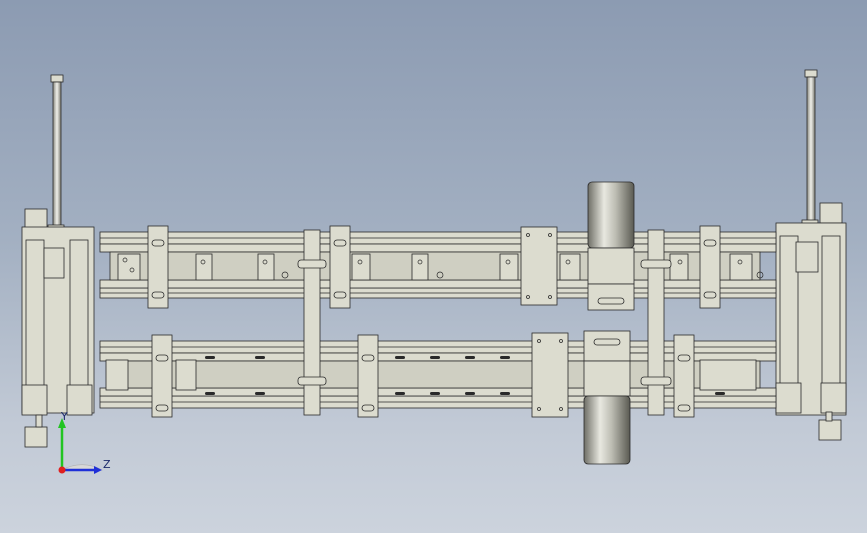  I want to click on coordinate-triad, so click(81, 446).